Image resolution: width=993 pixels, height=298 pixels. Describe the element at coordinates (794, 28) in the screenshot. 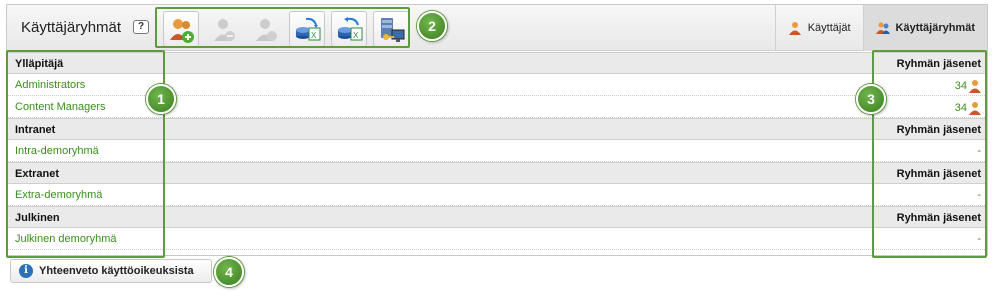

I see `user-icon` at that location.